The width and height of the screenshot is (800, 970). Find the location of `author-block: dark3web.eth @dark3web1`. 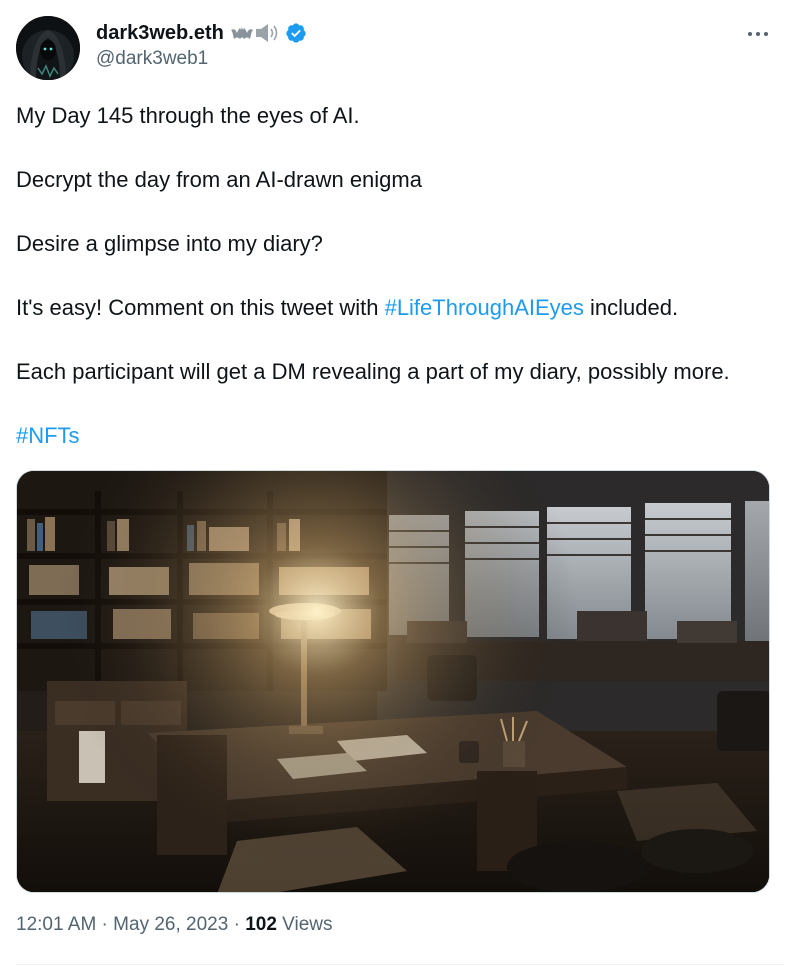

author-block: dark3web.eth @dark3web1 is located at coordinates (201, 45).